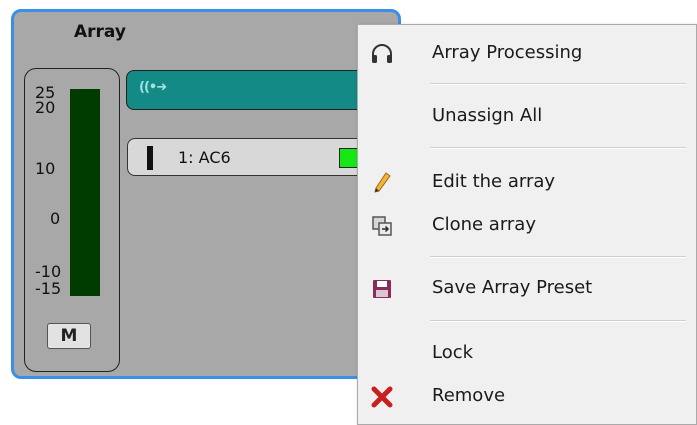 The width and height of the screenshot is (697, 425). I want to click on speaker-color-stripe, so click(150, 158).